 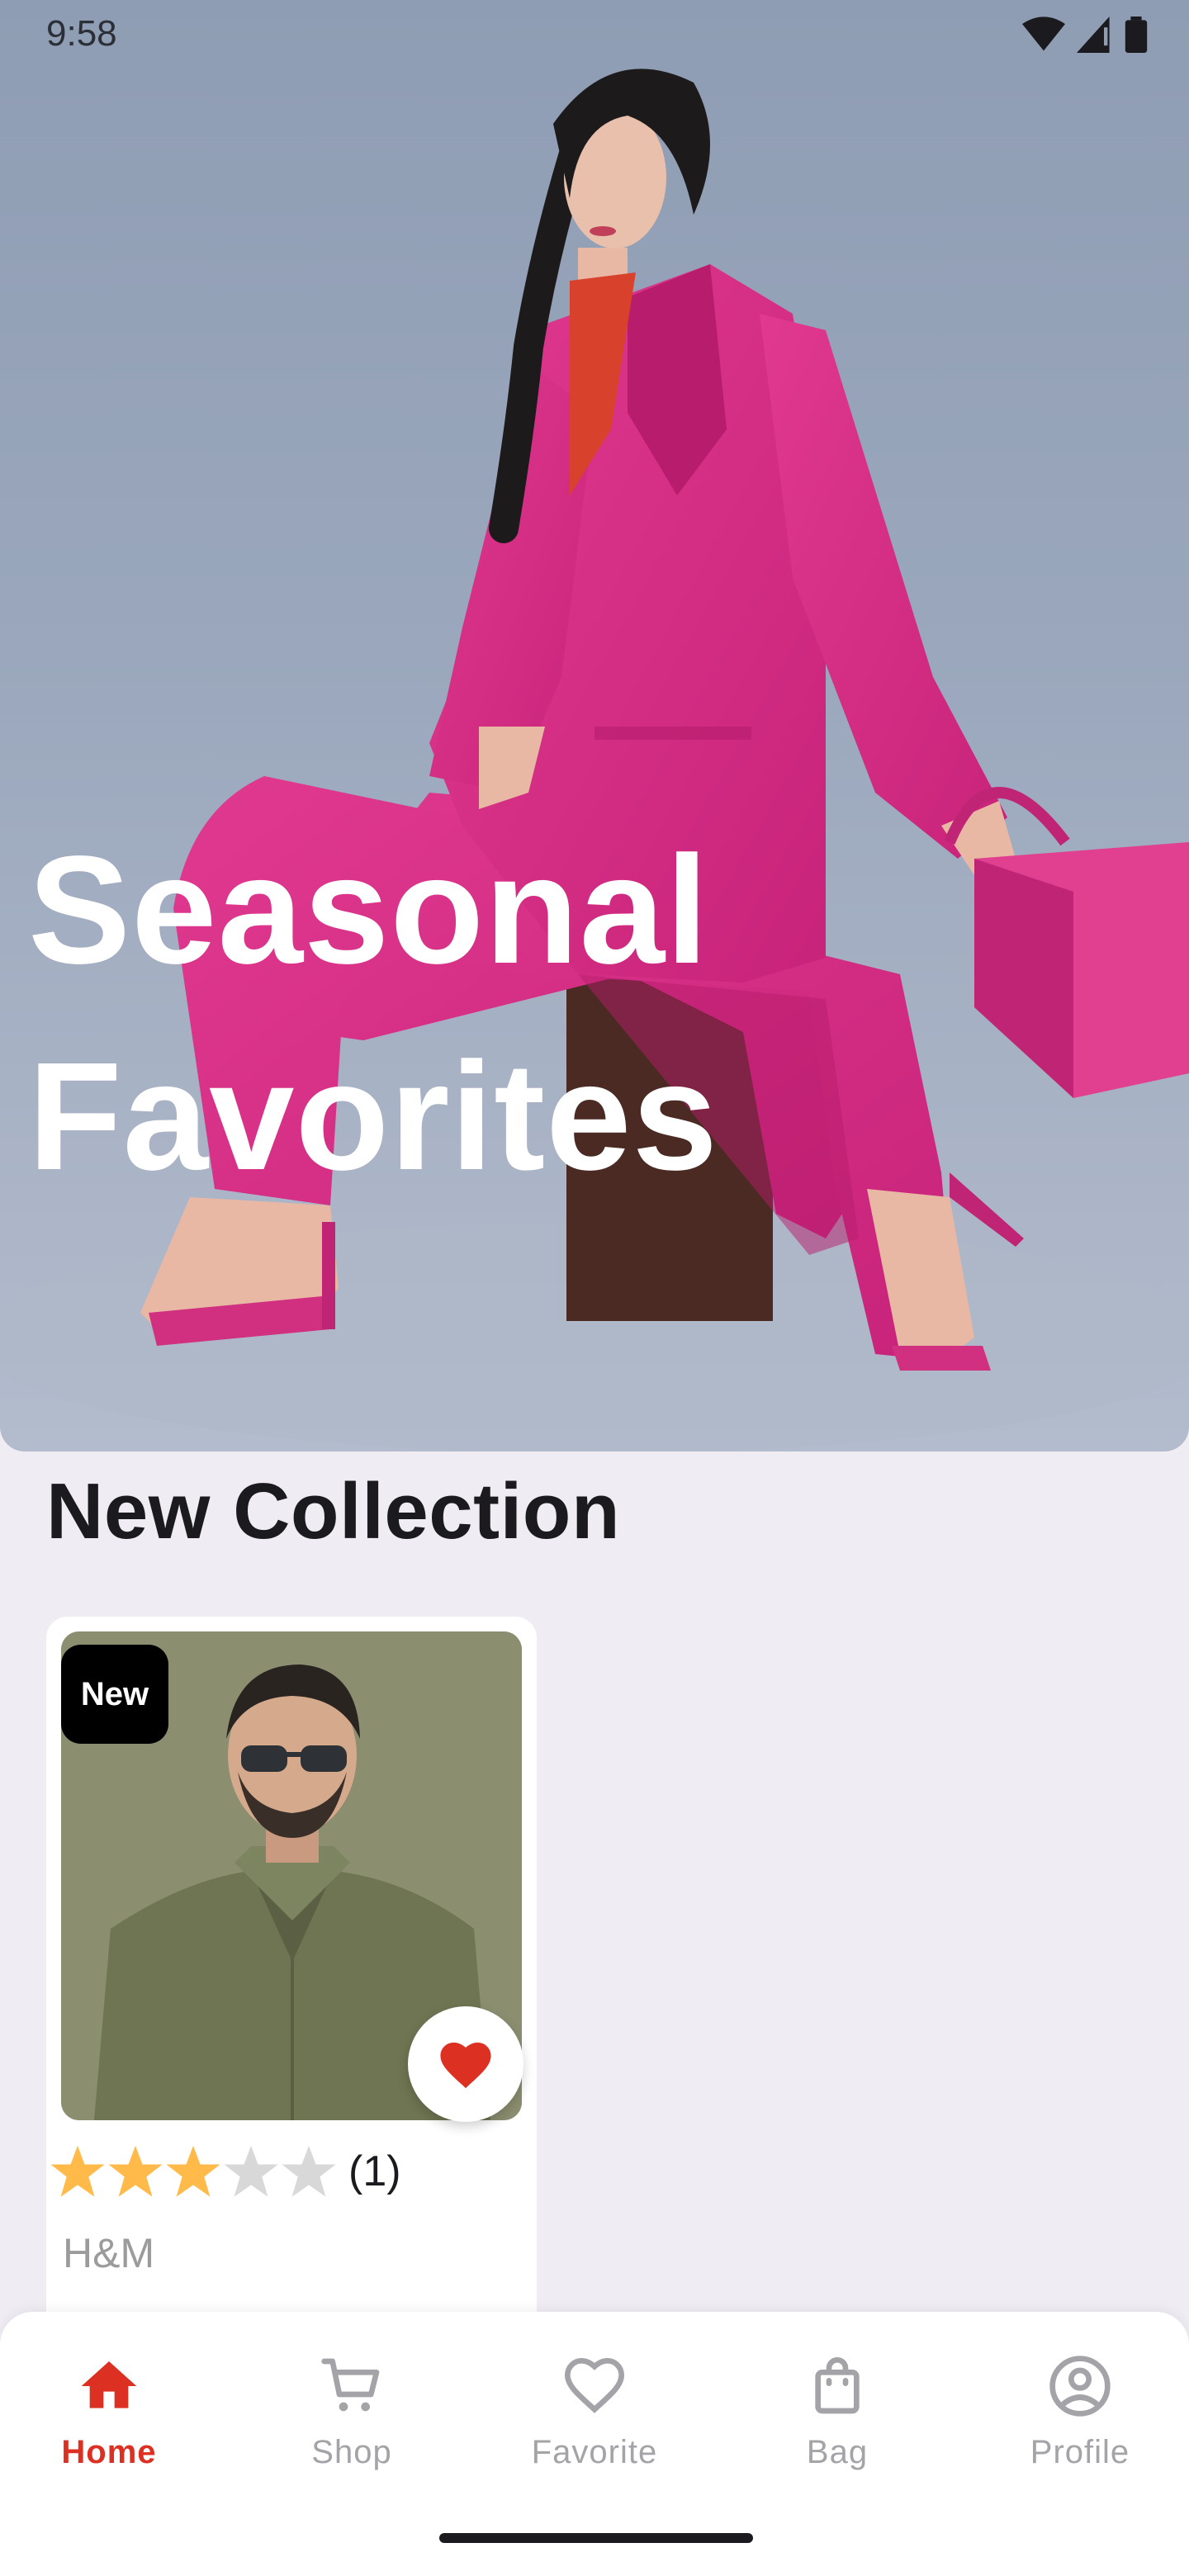 I want to click on hero-title: Seasonal Favorites, so click(x=482, y=1013).